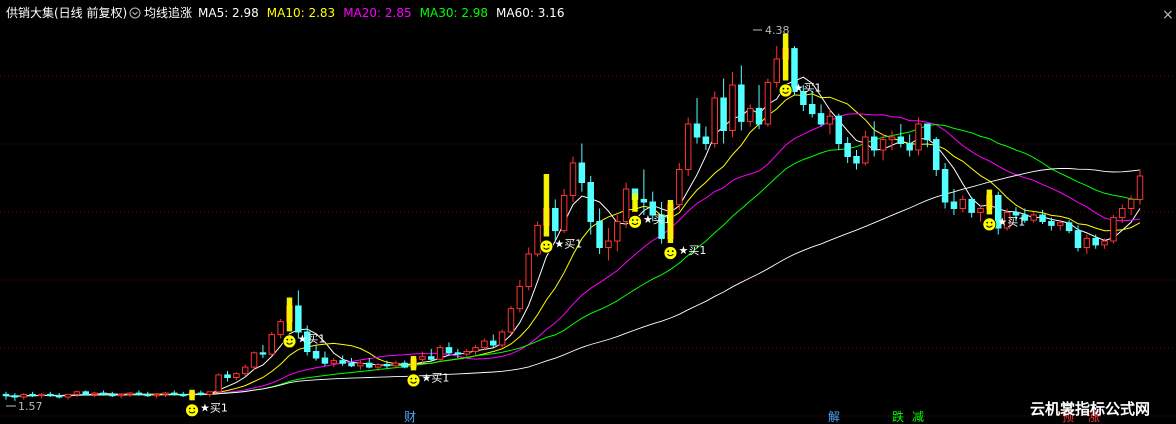 This screenshot has height=424, width=1176. Describe the element at coordinates (30, 406) in the screenshot. I see `low-price-label: 1.57` at that location.